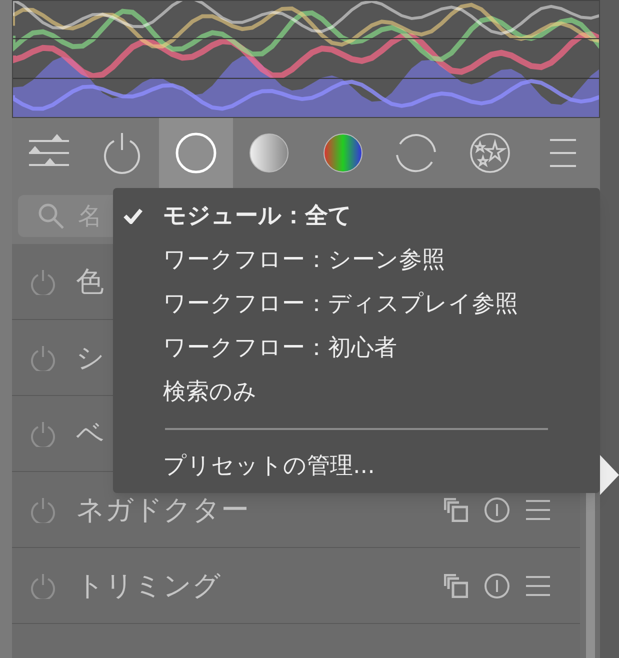 This screenshot has width=619, height=658. What do you see at coordinates (133, 216) in the screenshot?
I see `checkmark-icon` at bounding box center [133, 216].